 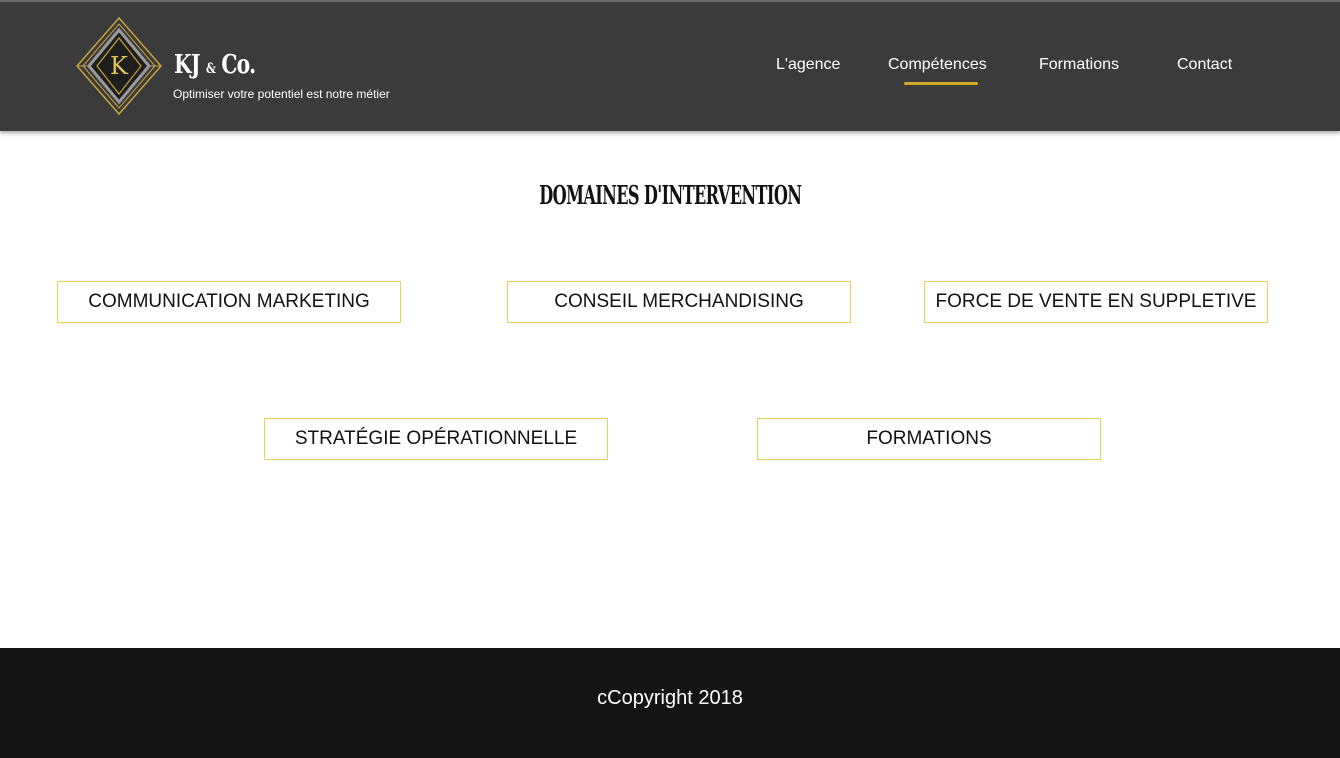 I want to click on domain-label: FORMATIONS, so click(x=929, y=438).